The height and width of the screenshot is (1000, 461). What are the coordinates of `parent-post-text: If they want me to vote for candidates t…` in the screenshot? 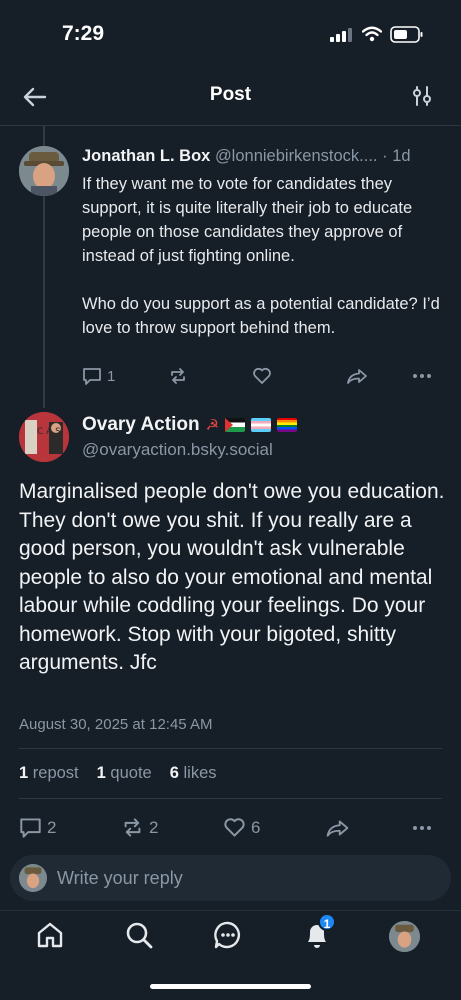 It's located at (261, 256).